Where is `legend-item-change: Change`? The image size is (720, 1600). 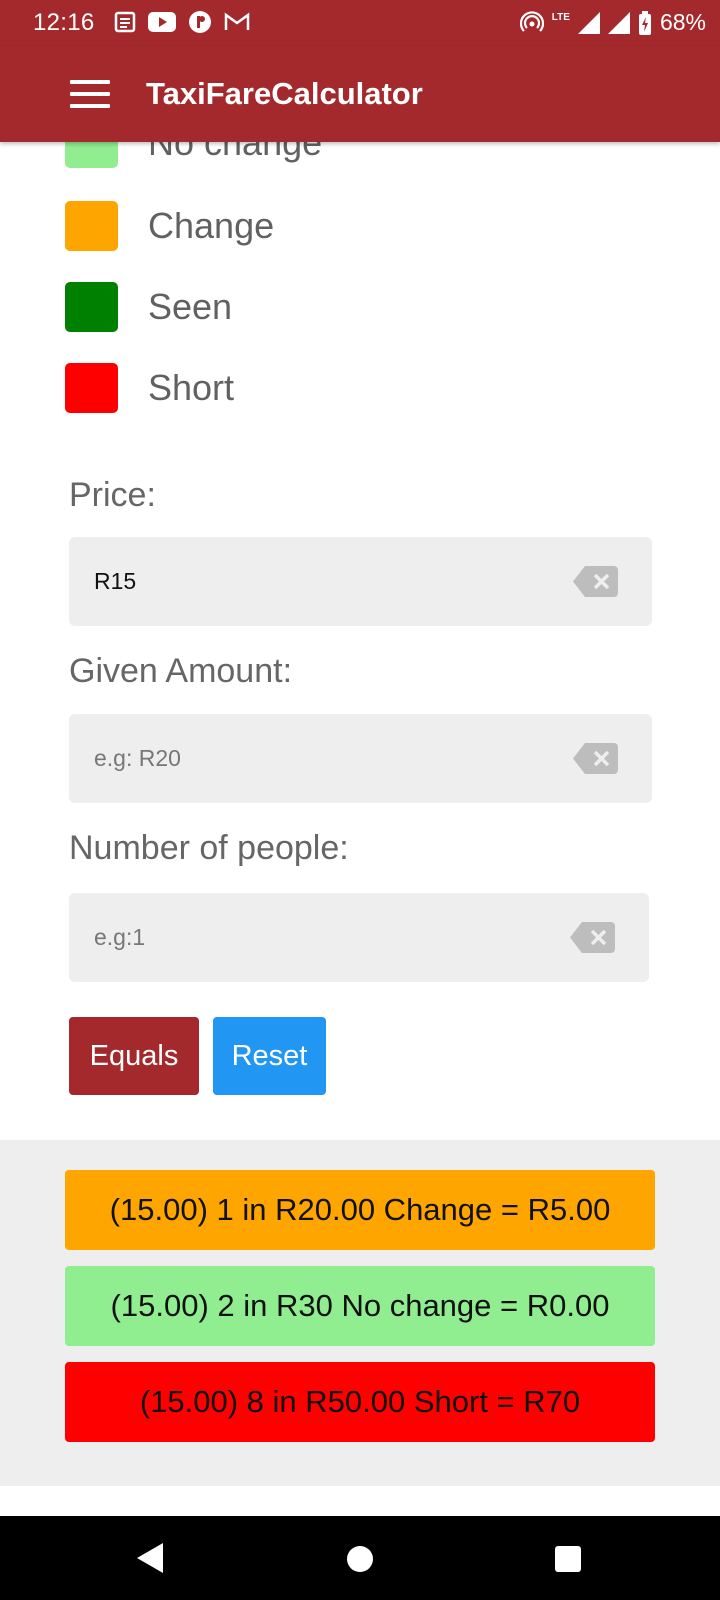
legend-item-change: Change is located at coordinates (169, 226).